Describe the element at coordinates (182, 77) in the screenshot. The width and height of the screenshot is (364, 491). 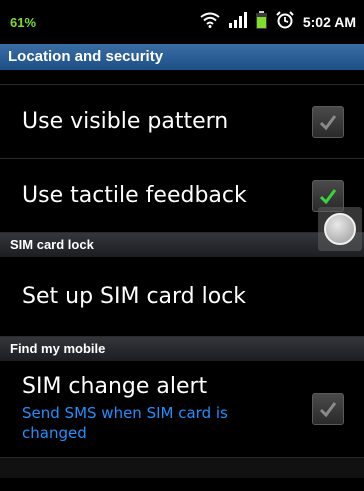
I see `list-spacer` at that location.